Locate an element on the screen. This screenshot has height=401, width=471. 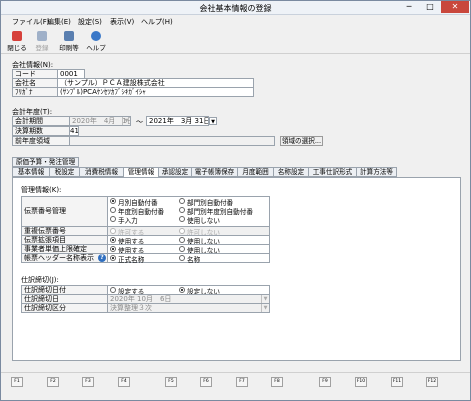
voucher-text-none: 使用しない is located at coordinates (203, 221).